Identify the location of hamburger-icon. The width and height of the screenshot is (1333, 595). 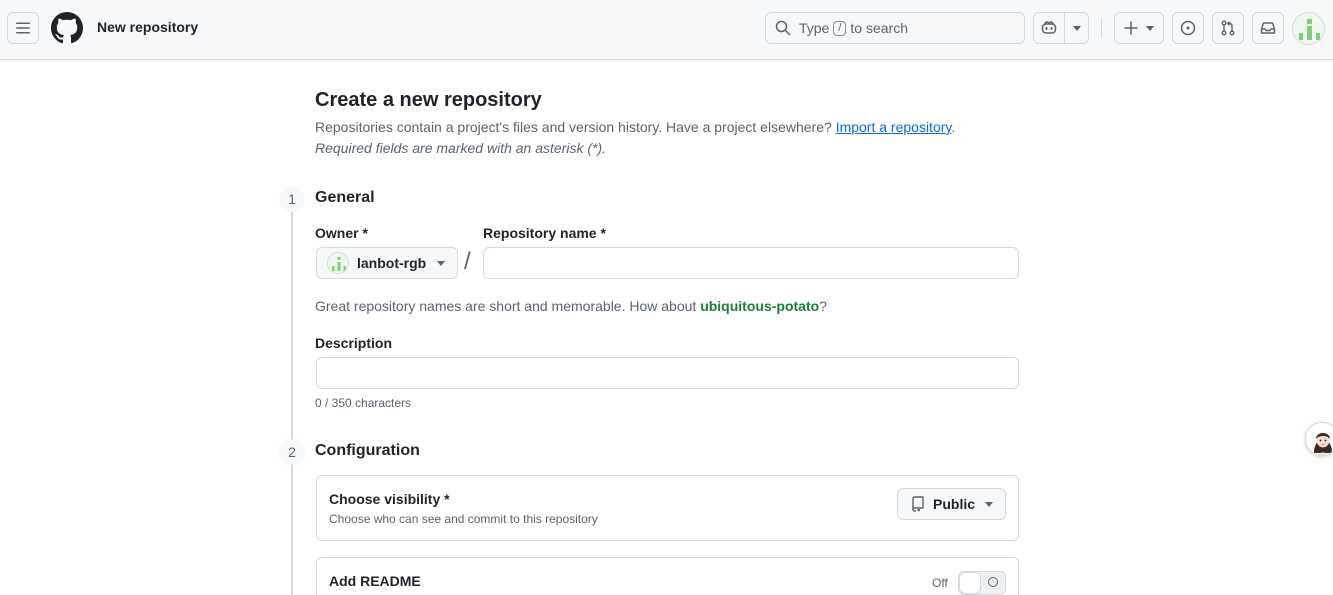
(23, 28).